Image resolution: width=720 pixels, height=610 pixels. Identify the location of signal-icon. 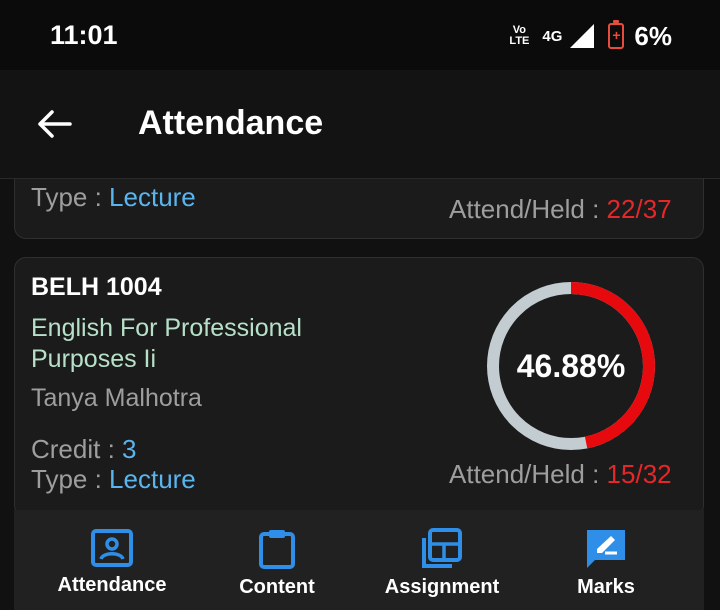
(582, 36).